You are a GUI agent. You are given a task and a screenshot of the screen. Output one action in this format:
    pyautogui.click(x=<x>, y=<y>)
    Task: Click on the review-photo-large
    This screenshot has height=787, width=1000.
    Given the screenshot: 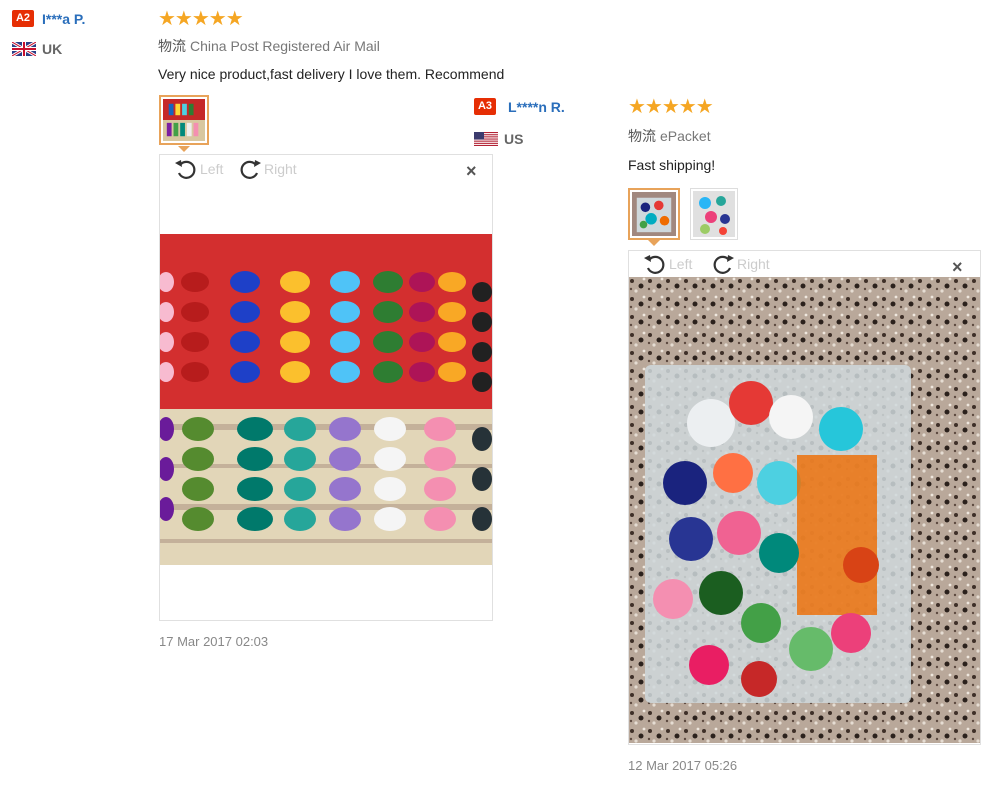 What is the action you would take?
    pyautogui.click(x=326, y=399)
    